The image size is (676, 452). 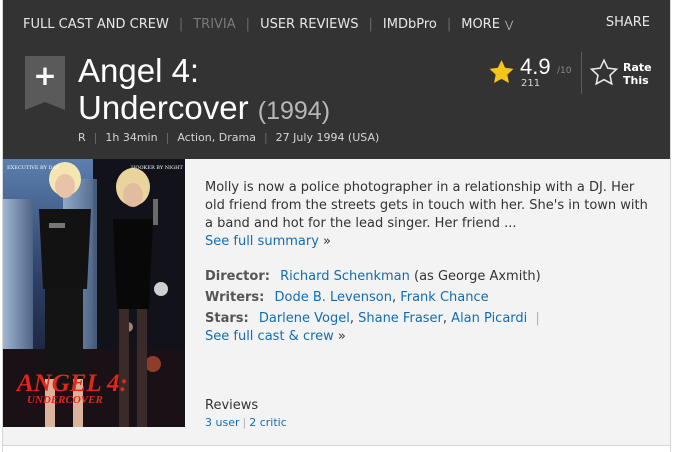 What do you see at coordinates (304, 318) in the screenshot?
I see `star-link: Darlene Vogel` at bounding box center [304, 318].